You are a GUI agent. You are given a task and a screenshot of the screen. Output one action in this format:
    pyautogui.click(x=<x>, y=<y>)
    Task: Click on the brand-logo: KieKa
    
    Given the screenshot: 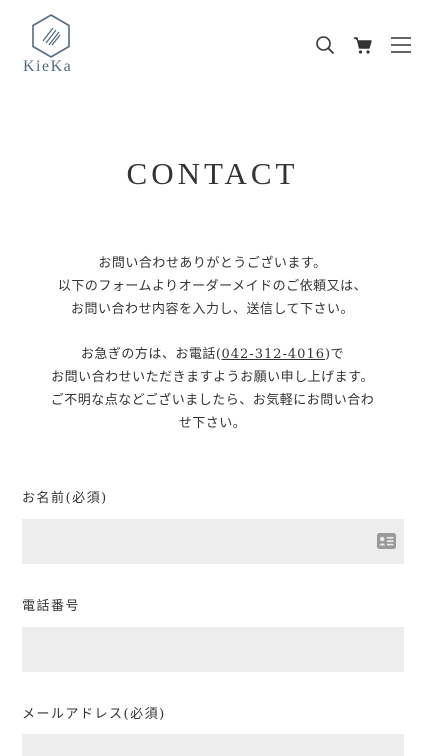 What is the action you would take?
    pyautogui.click(x=51, y=46)
    